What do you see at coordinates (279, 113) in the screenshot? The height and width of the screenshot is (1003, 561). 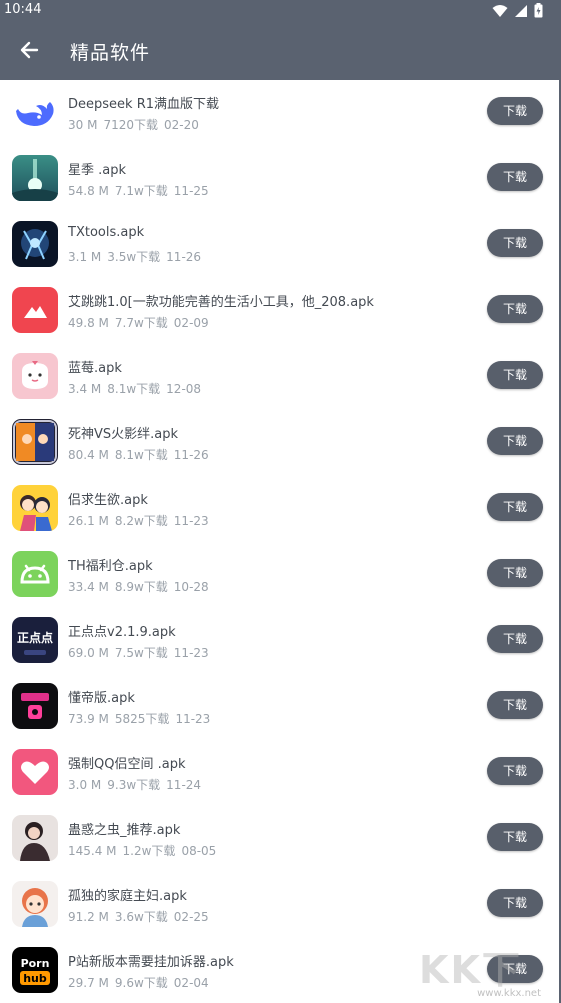 I see `list-item: Deepseek R1满血版下载 30 M 7120下载 02-20 下载` at bounding box center [279, 113].